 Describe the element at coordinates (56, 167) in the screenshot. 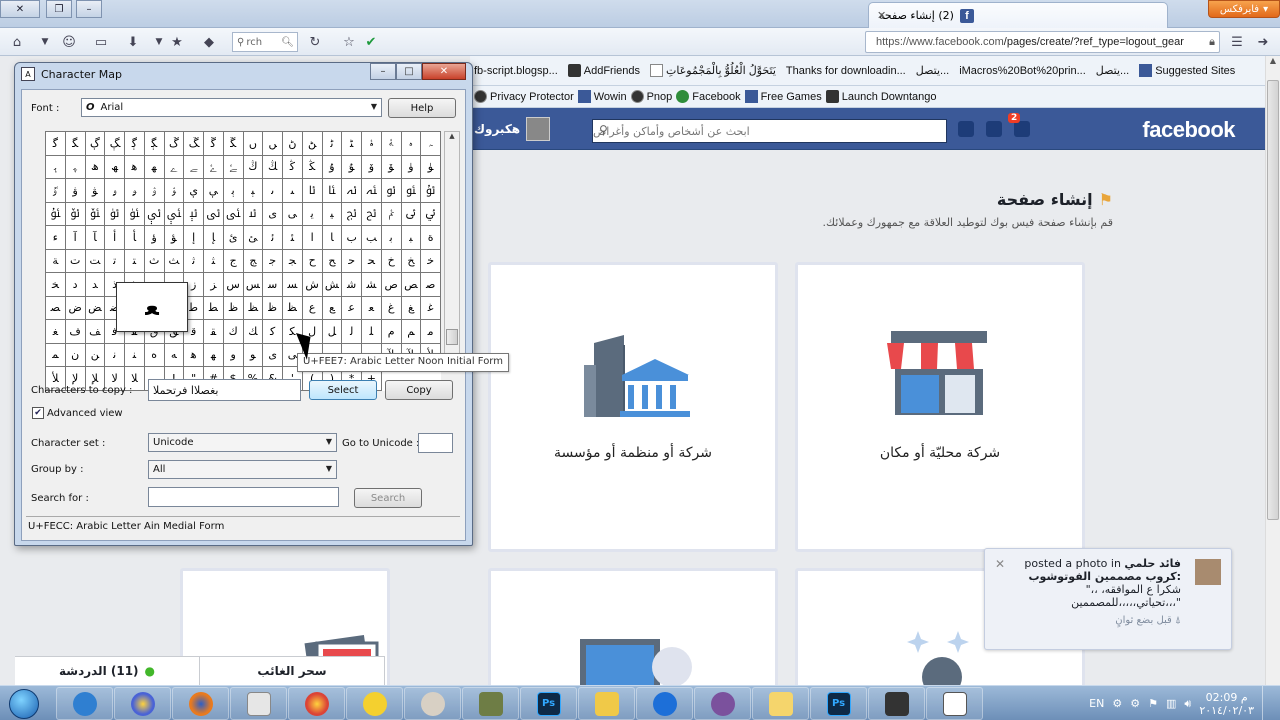

I see `character-cell: ﮨ` at that location.